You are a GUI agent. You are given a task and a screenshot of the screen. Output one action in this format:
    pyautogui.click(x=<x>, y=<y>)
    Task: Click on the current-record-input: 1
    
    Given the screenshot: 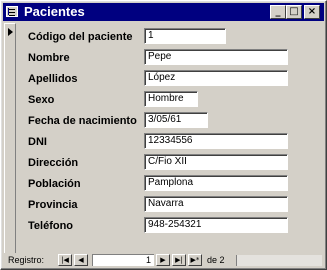 What is the action you would take?
    pyautogui.click(x=123, y=260)
    